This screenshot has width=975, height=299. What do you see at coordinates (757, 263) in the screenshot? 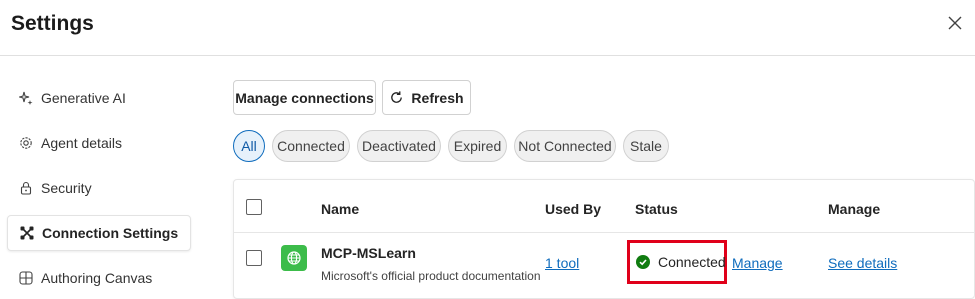
I see `status-manage-link: Manage` at bounding box center [757, 263].